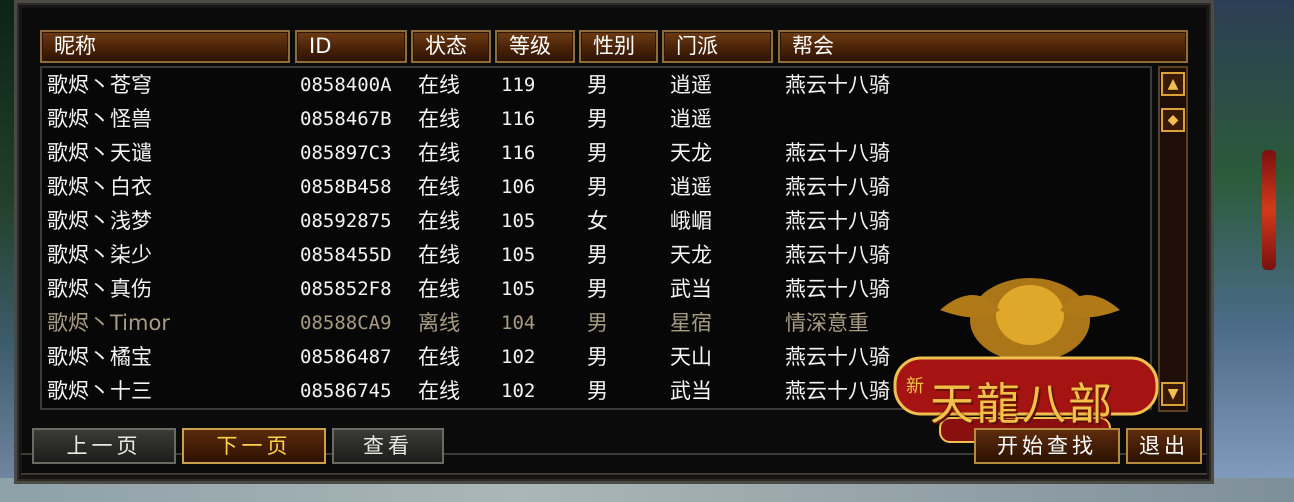  What do you see at coordinates (99, 85) in the screenshot?
I see `player-nickname: 歌烬丶苍穹` at bounding box center [99, 85].